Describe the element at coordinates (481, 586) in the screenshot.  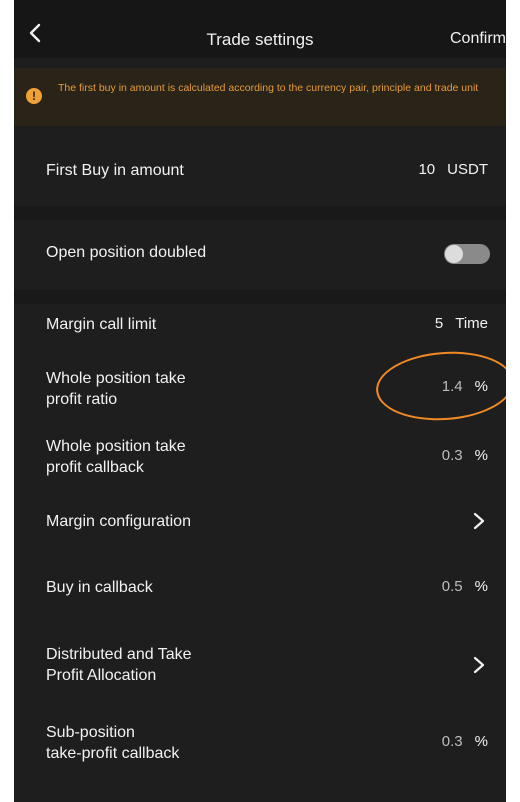
I see `buy-in-callback-unit: %` at that location.